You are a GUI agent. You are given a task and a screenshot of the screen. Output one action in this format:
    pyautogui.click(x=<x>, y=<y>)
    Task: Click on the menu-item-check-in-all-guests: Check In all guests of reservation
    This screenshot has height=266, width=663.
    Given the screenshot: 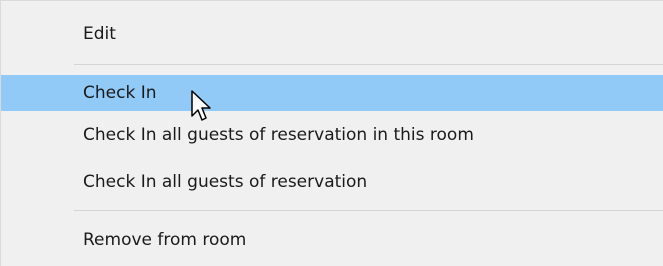 What is the action you would take?
    pyautogui.click(x=332, y=182)
    